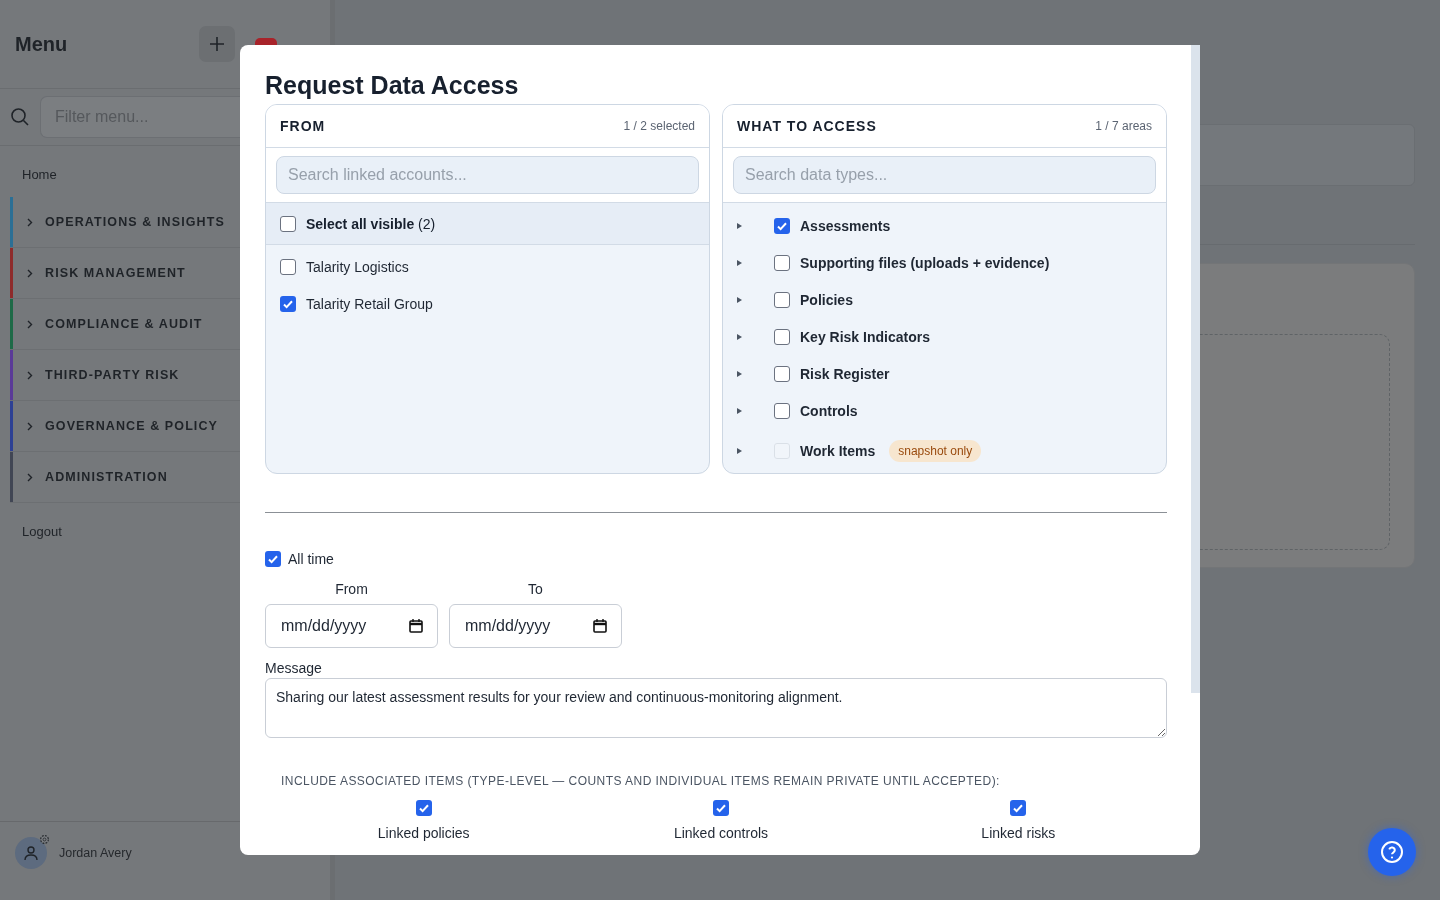  I want to click on person-icon, so click(31, 853).